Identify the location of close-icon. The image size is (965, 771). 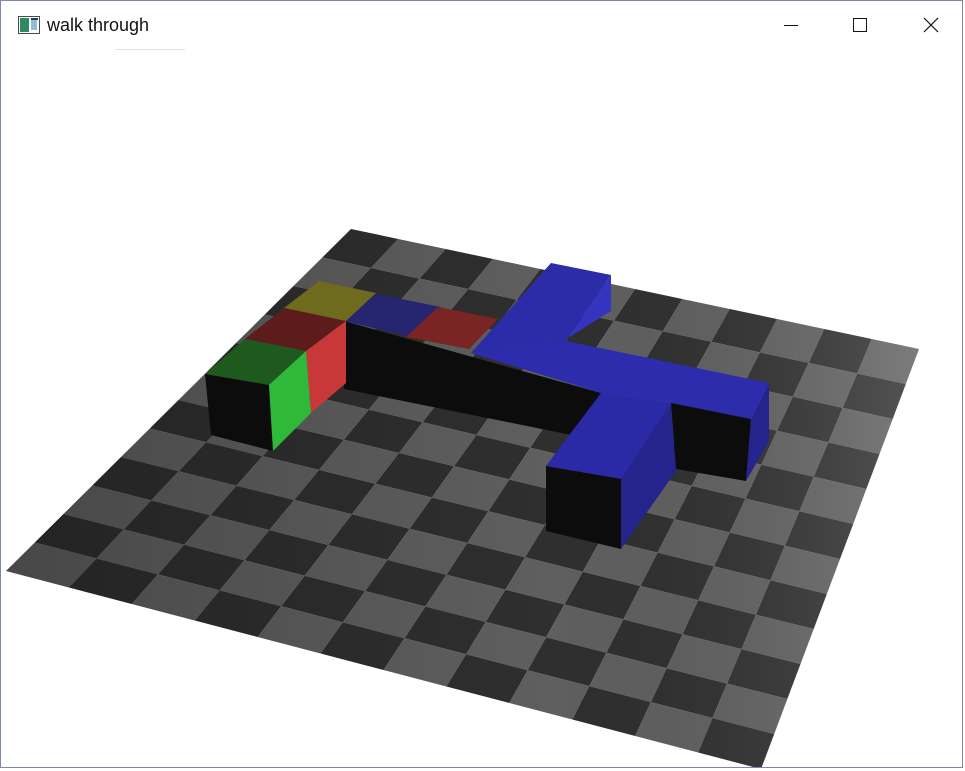
(931, 25).